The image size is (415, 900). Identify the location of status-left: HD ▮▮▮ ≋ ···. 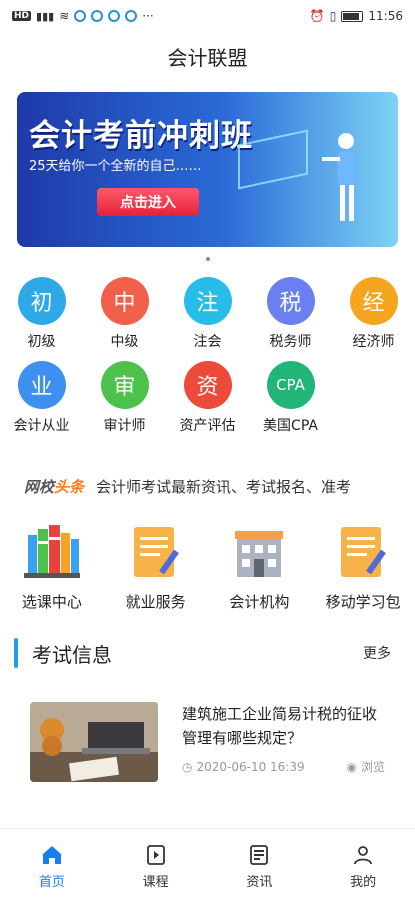
(83, 16).